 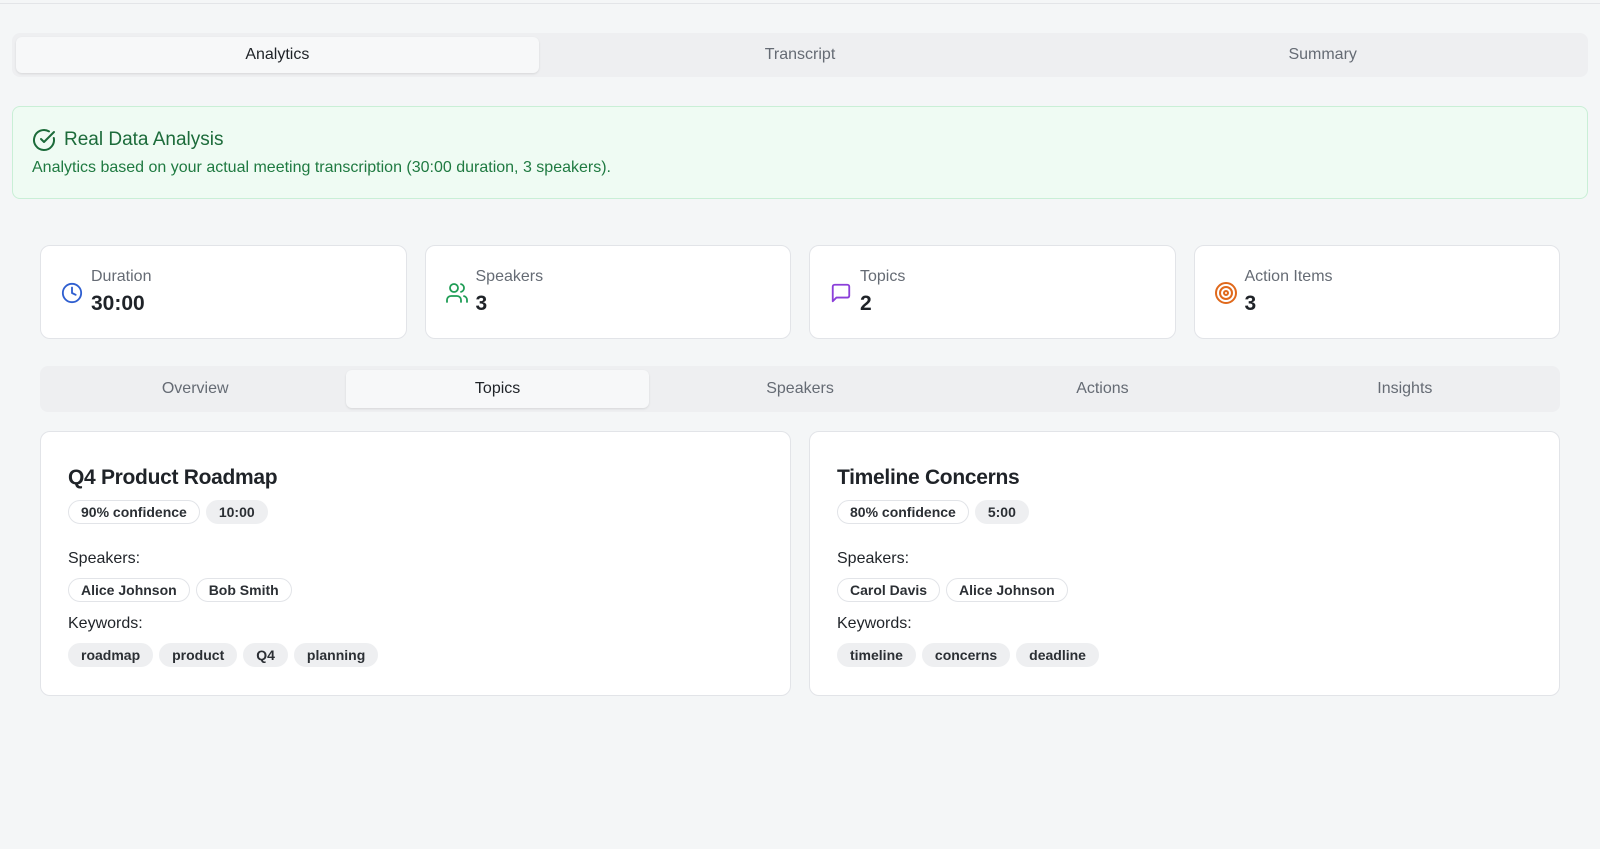 What do you see at coordinates (72, 293) in the screenshot?
I see `clock-icon` at bounding box center [72, 293].